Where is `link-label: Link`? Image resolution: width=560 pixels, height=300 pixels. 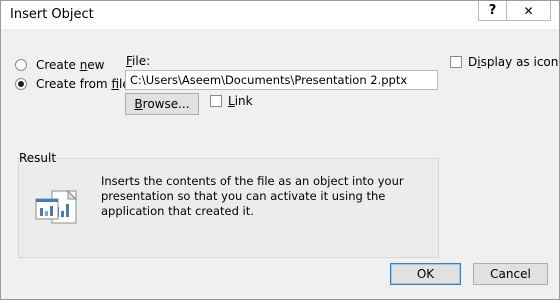 link-label: Link is located at coordinates (240, 101).